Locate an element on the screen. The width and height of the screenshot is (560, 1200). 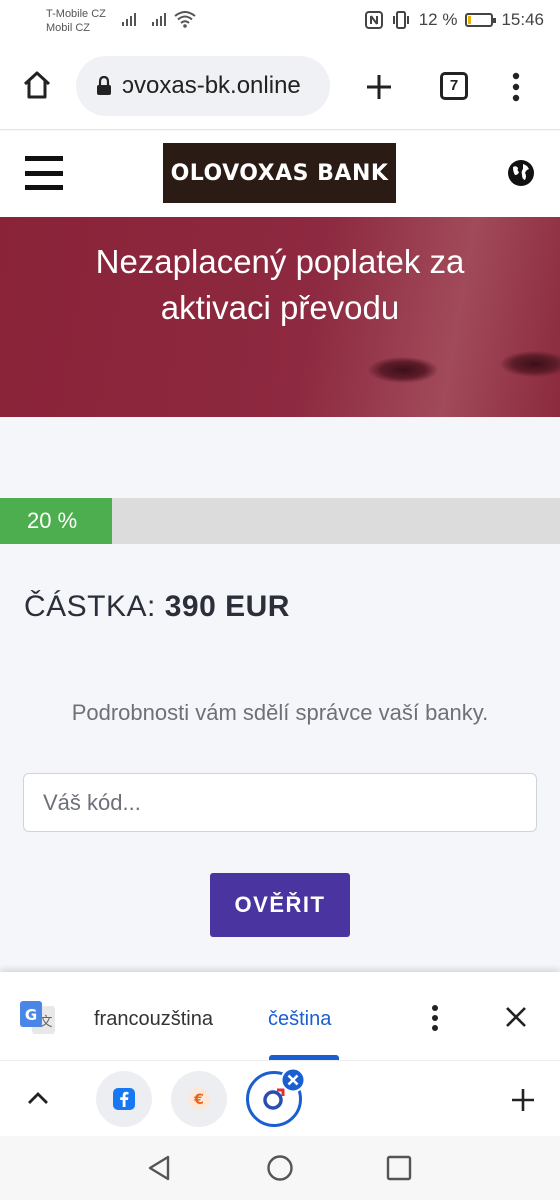
home-button-icon is located at coordinates (280, 1168).